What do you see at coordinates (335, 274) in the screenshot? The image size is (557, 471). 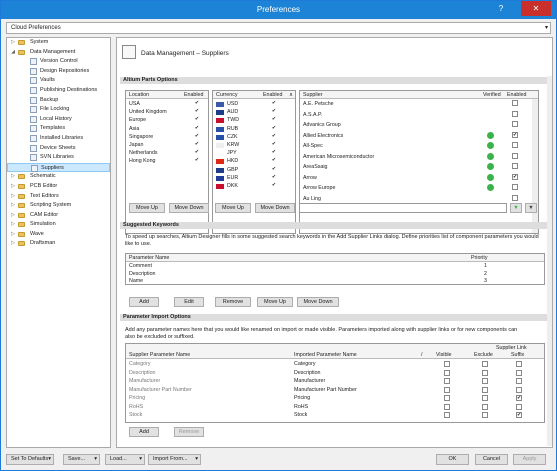 I see `keyword-row: Description 2` at bounding box center [335, 274].